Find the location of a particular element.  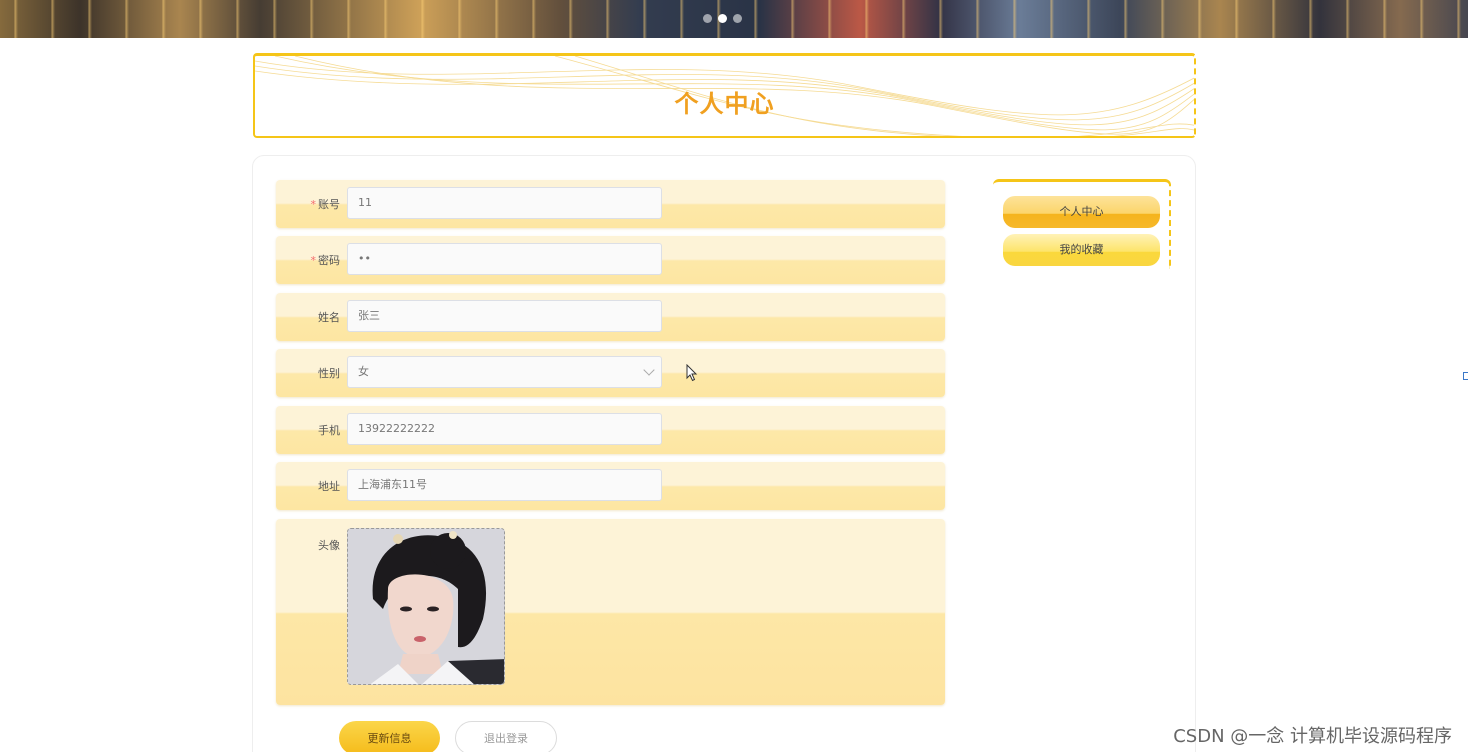

phone-label: 手机 is located at coordinates (329, 430).